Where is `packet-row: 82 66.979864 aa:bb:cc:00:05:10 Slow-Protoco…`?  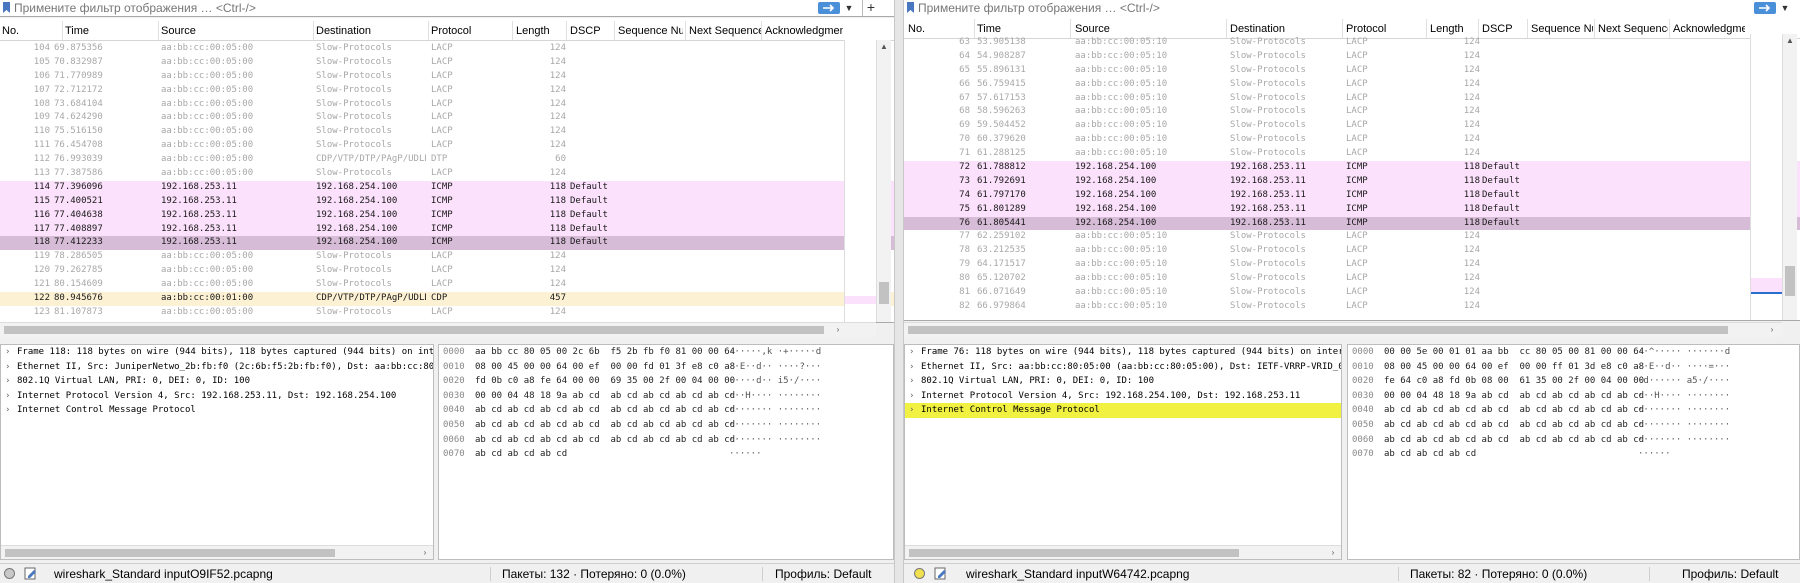
packet-row: 82 66.979864 aa:bb:cc:00:05:10 Slow-Protoco… is located at coordinates (1352, 307).